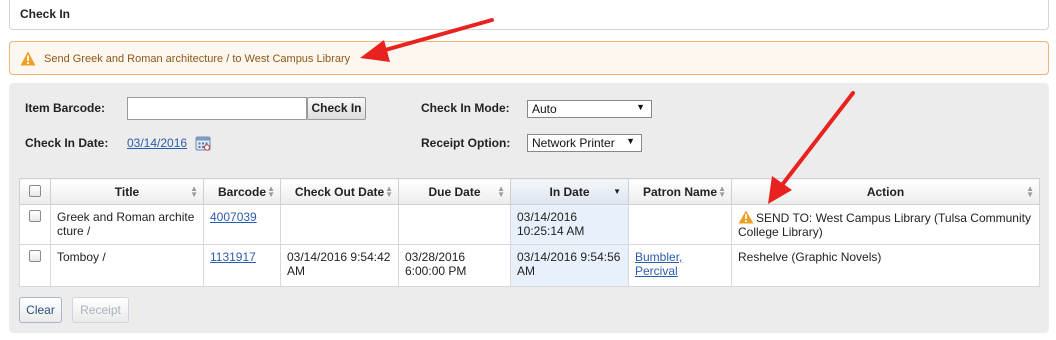 Image resolution: width=1056 pixels, height=340 pixels. I want to click on item-barcode-input, so click(217, 108).